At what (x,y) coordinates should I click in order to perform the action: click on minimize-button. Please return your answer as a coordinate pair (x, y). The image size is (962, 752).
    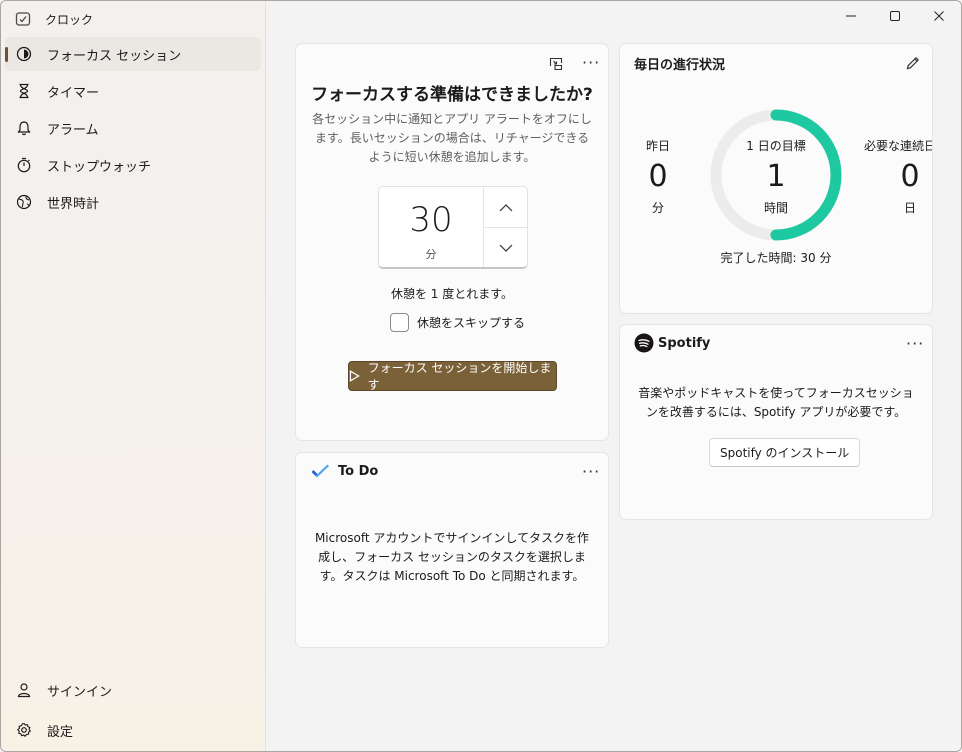
    Looking at the image, I should click on (851, 16).